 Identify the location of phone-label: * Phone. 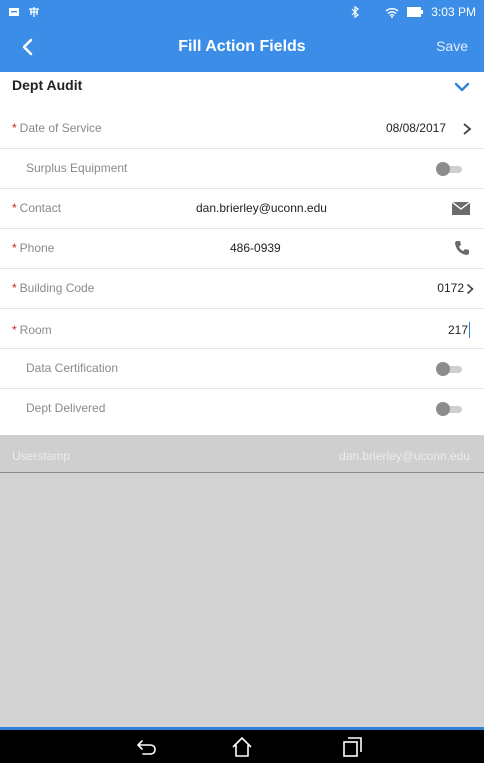
(33, 248).